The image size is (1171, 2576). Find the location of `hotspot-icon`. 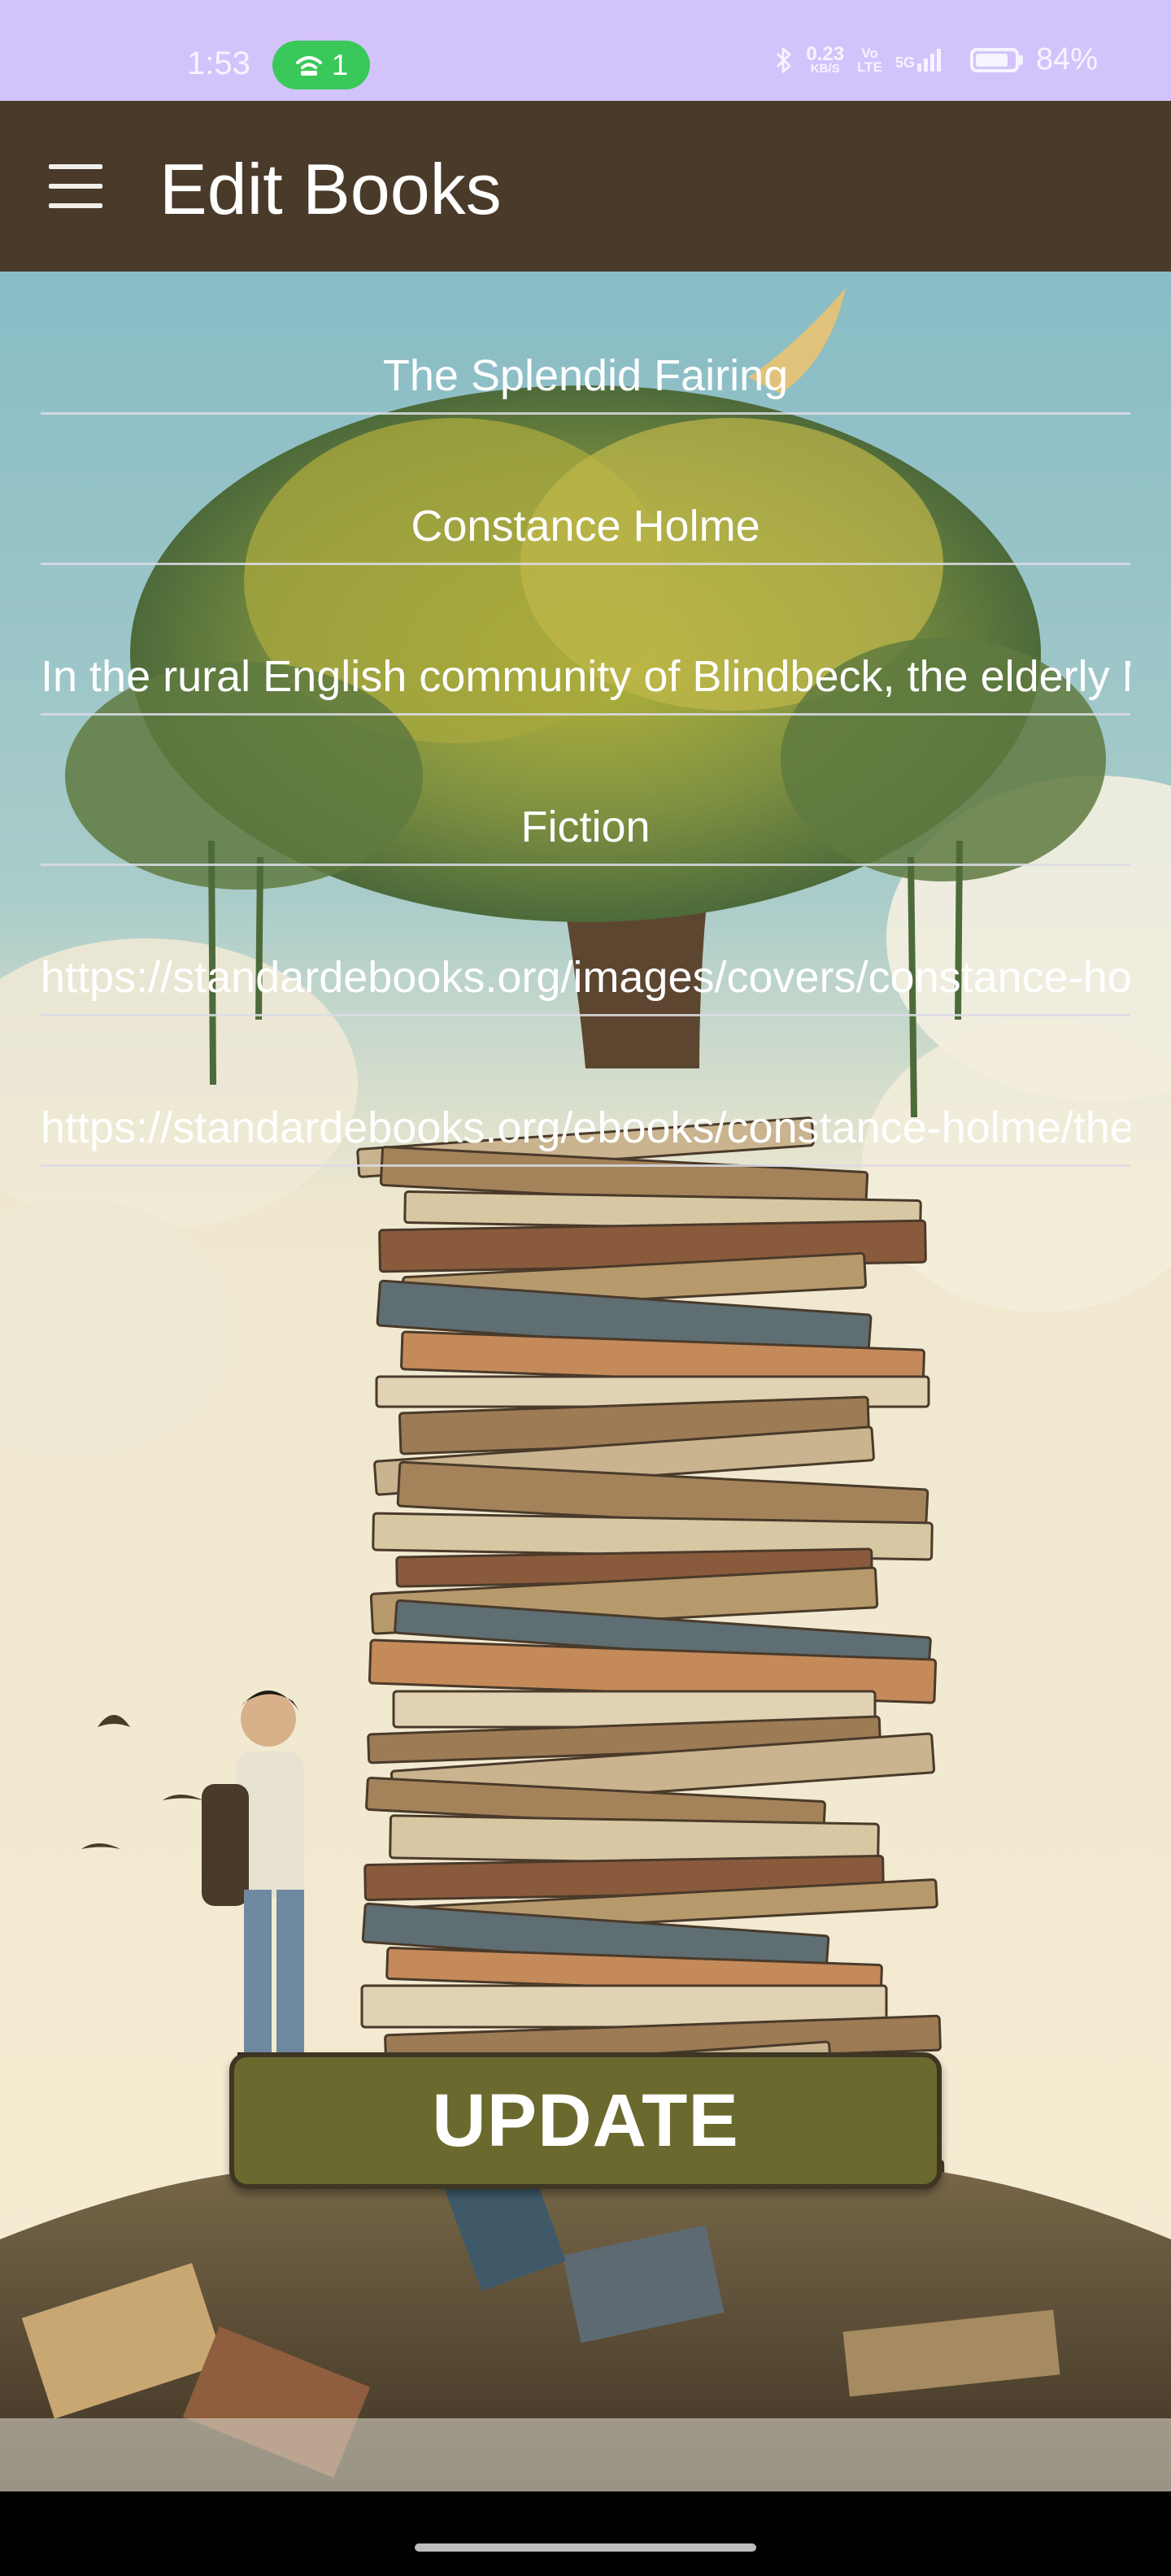

hotspot-icon is located at coordinates (308, 66).